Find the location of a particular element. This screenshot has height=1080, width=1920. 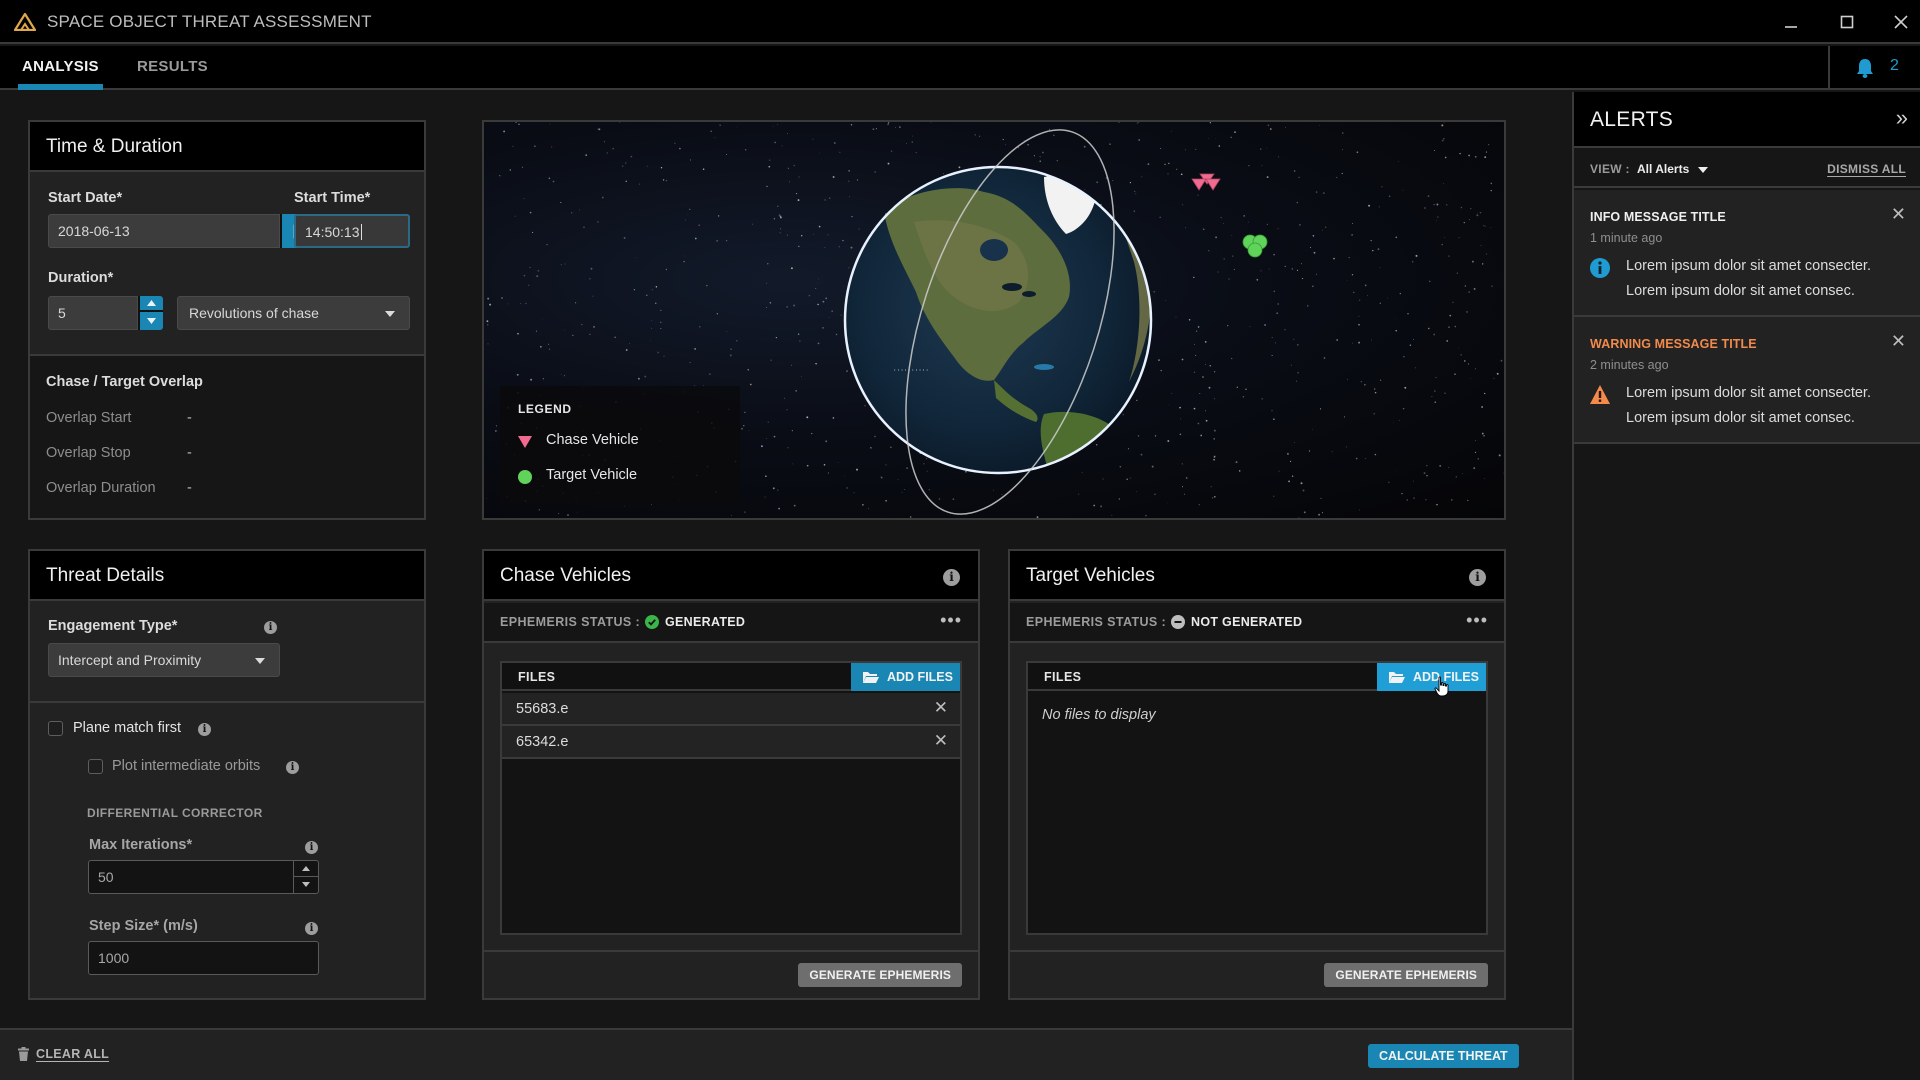

overlap-duration-label: Overlap Duration is located at coordinates (101, 488).